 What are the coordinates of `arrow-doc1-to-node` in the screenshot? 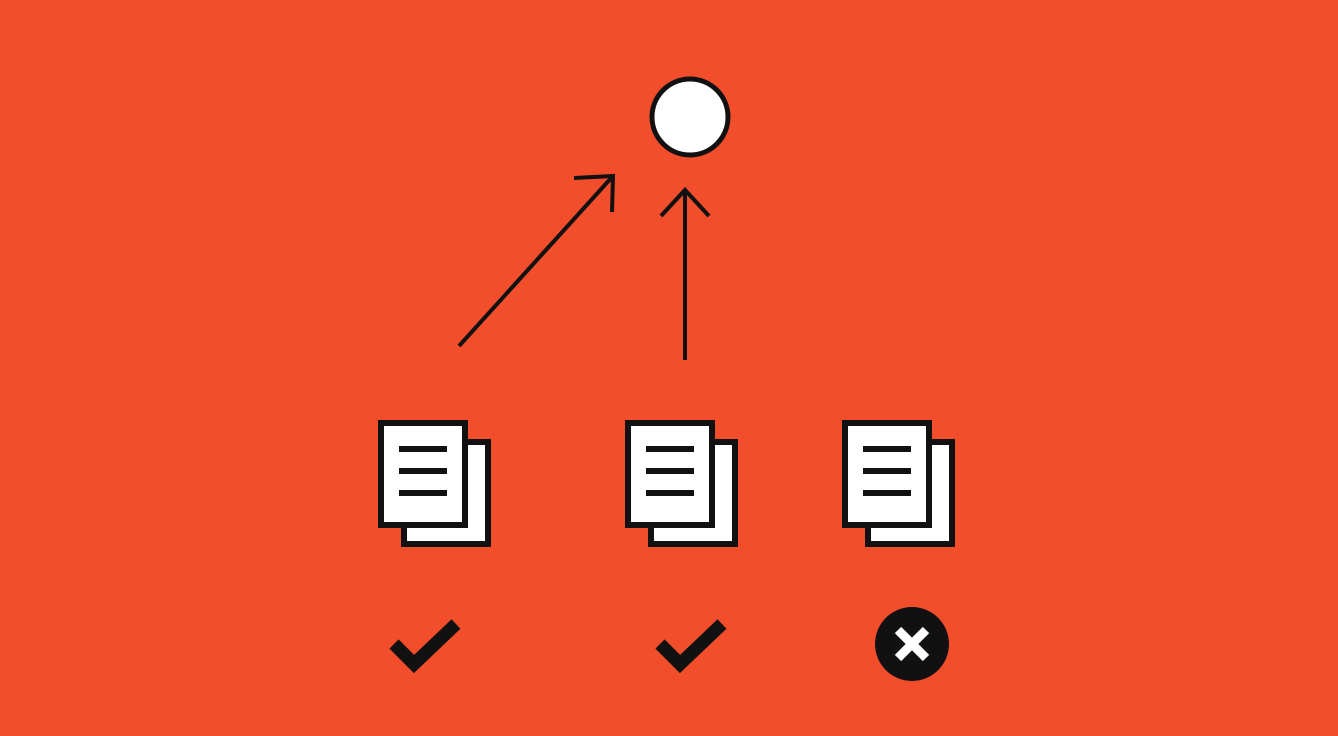 It's located at (536, 260).